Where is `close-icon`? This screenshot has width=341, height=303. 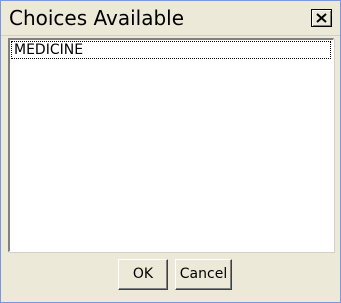 close-icon is located at coordinates (321, 18).